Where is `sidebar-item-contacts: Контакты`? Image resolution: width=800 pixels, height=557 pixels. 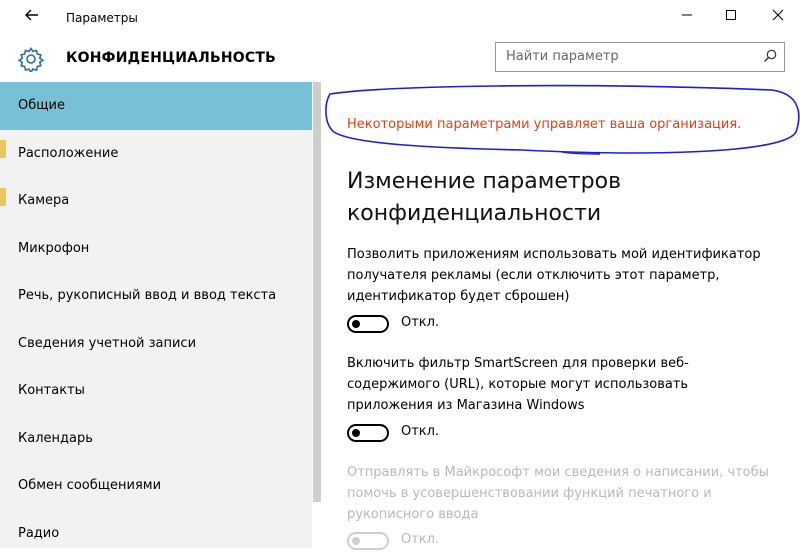 sidebar-item-contacts: Контакты is located at coordinates (156, 391).